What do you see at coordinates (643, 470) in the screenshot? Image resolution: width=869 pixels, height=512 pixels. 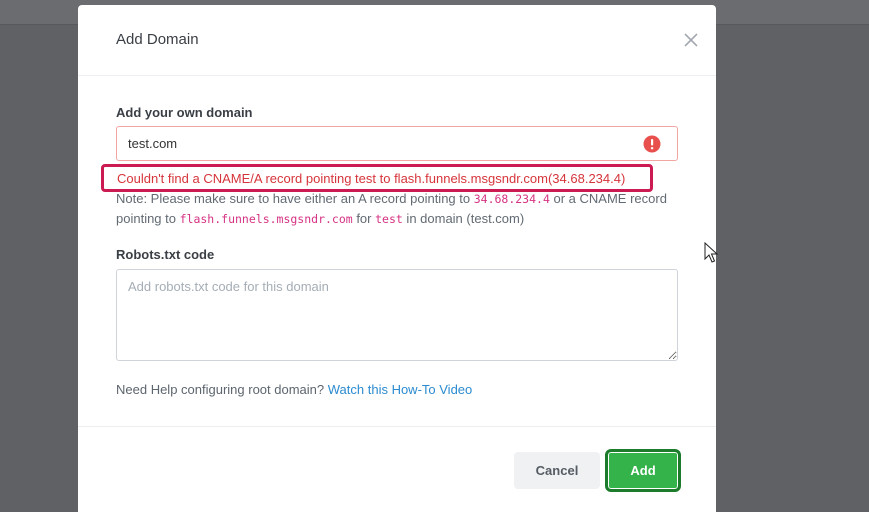 I see `add-button: Add` at bounding box center [643, 470].